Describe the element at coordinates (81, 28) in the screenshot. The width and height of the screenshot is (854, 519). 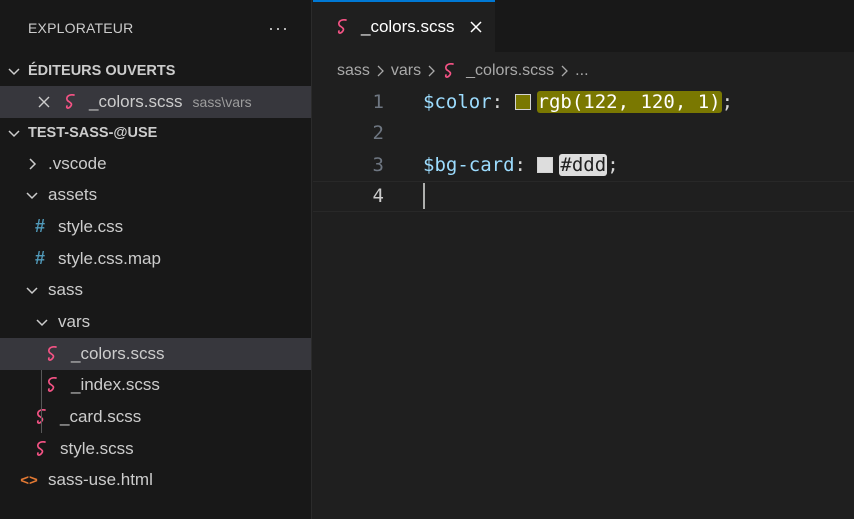
I see `explorer-title: EXPLORATEUR` at that location.